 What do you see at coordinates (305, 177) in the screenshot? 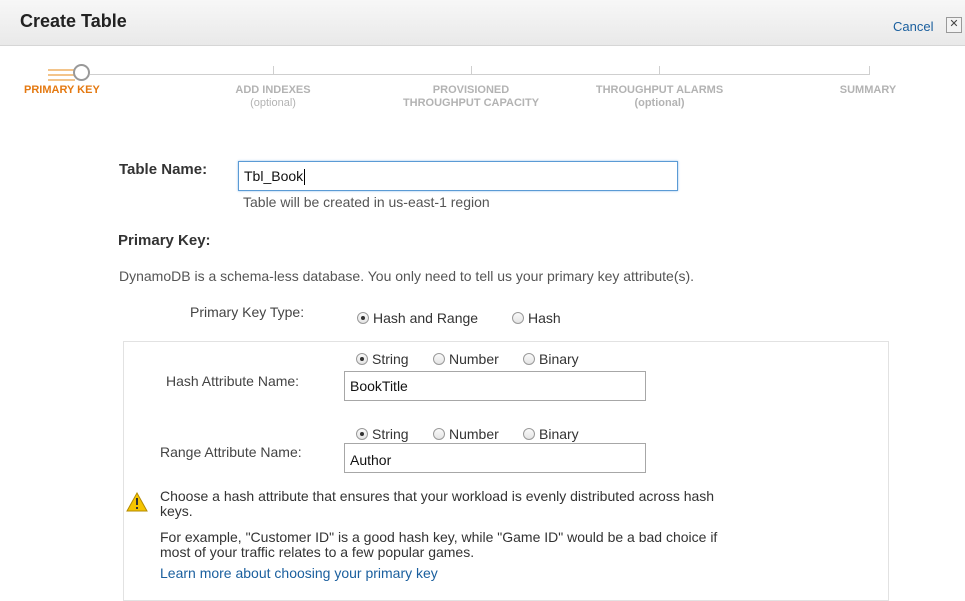
I see `text-caret` at bounding box center [305, 177].